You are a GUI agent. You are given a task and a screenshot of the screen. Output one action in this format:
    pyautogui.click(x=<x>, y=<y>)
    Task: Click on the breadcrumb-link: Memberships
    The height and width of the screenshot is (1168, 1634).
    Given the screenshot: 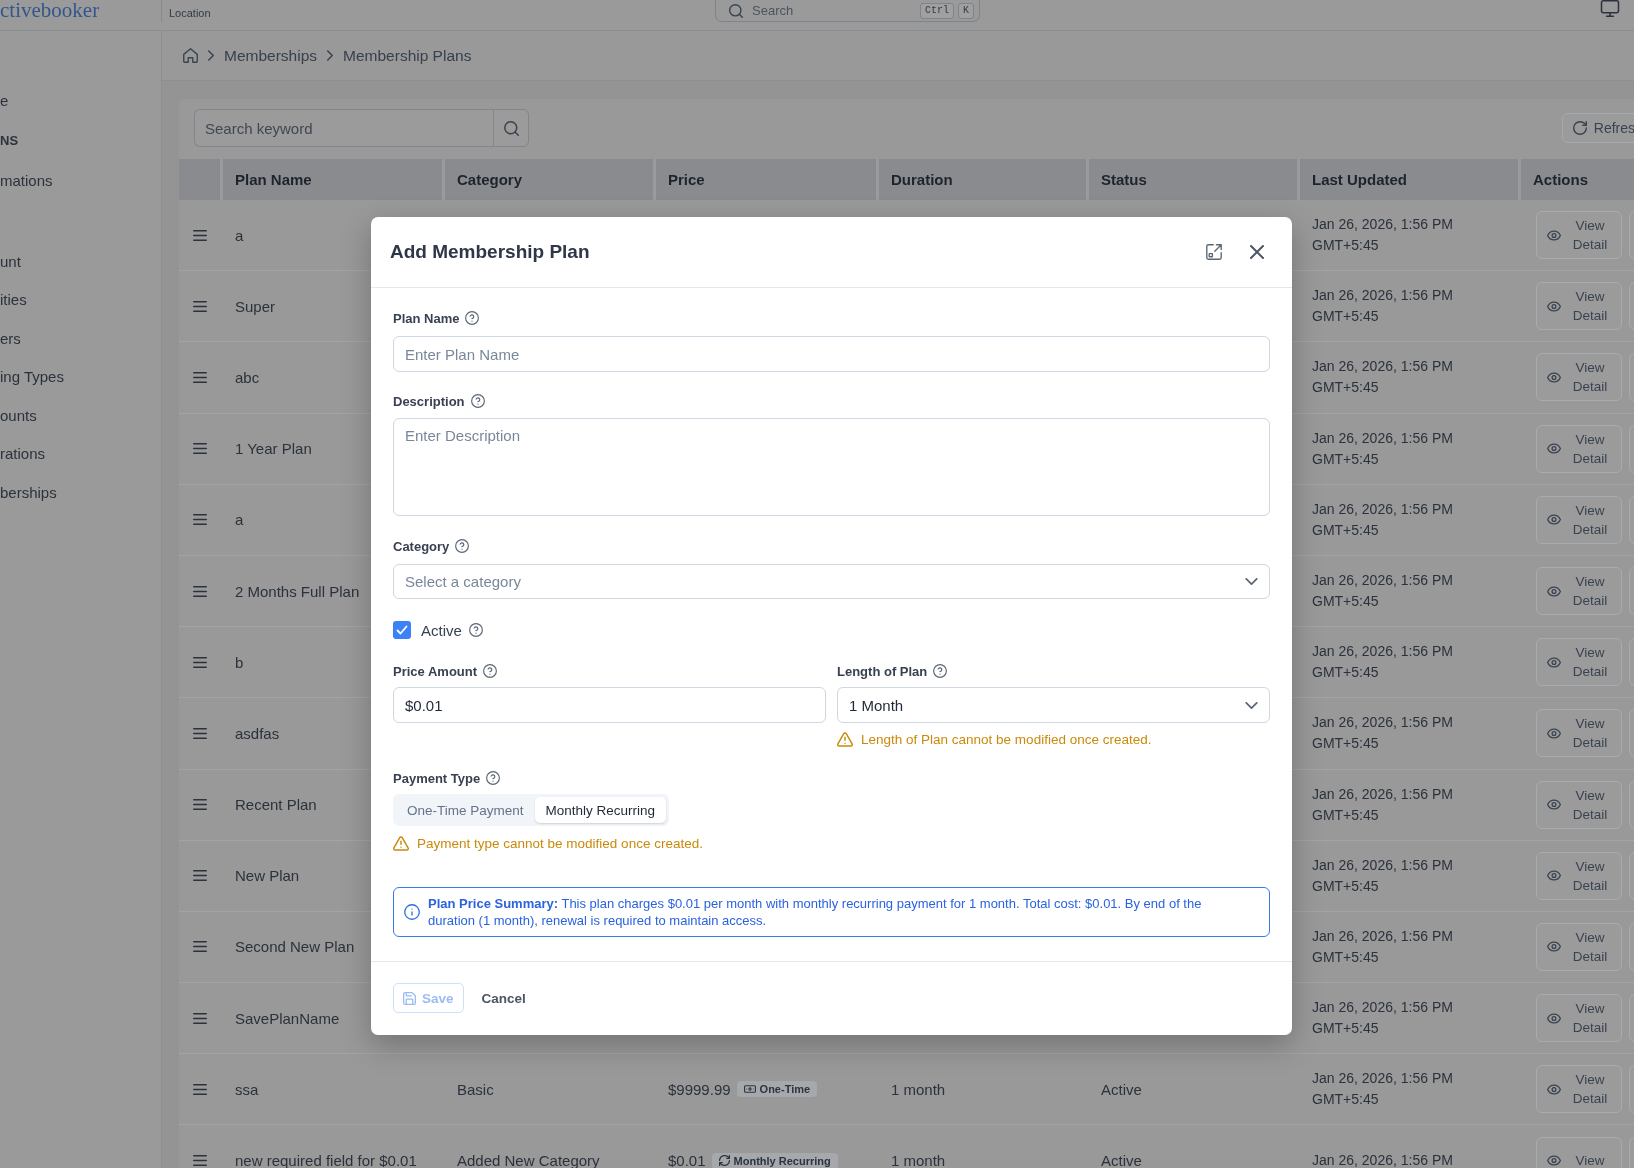 What is the action you would take?
    pyautogui.click(x=271, y=55)
    